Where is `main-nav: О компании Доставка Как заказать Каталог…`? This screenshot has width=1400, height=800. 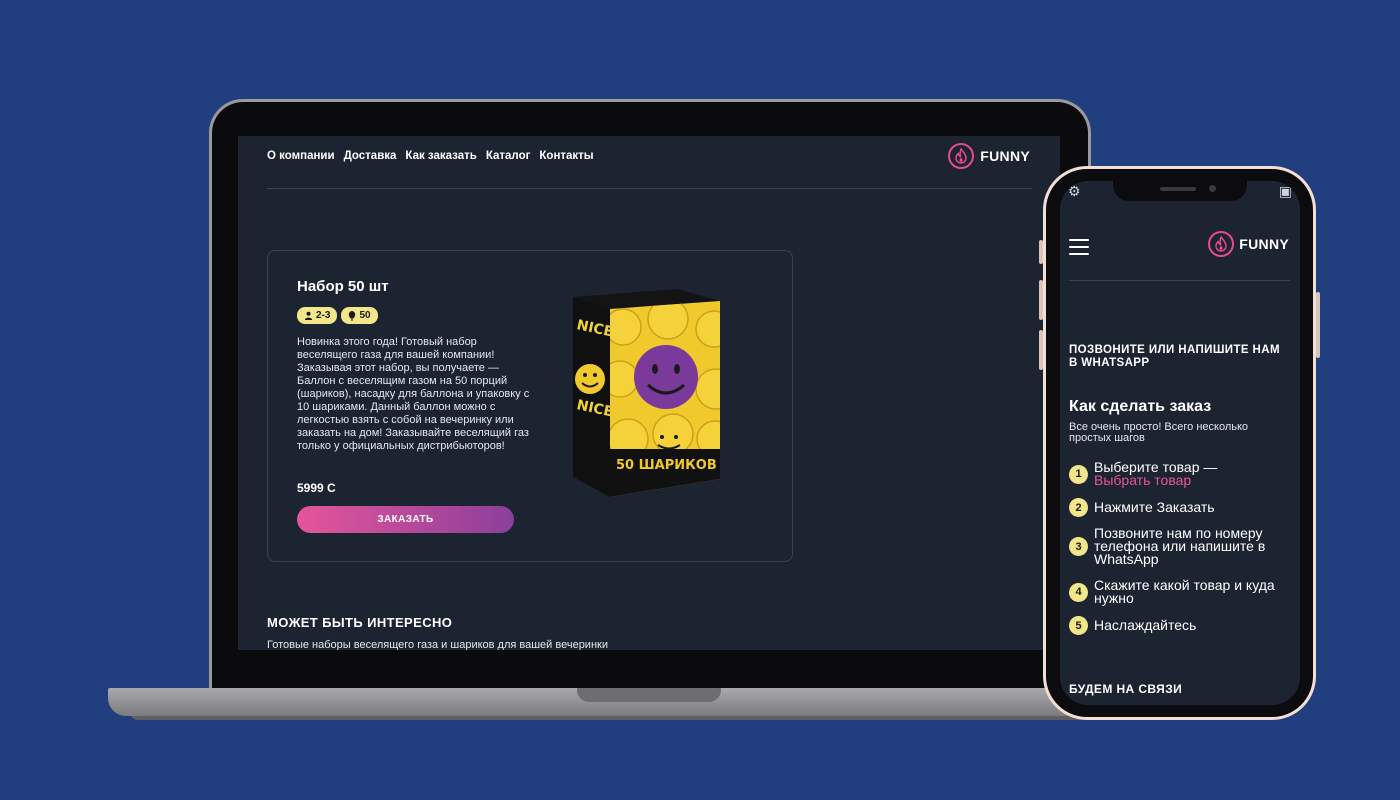 main-nav: О компании Доставка Как заказать Каталог… is located at coordinates (430, 156).